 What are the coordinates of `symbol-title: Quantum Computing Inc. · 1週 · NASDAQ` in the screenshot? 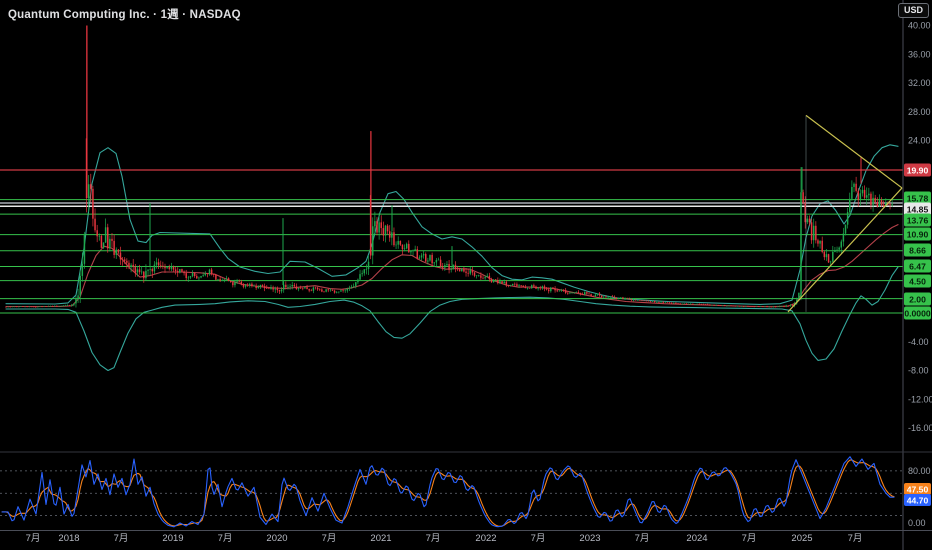 It's located at (124, 15).